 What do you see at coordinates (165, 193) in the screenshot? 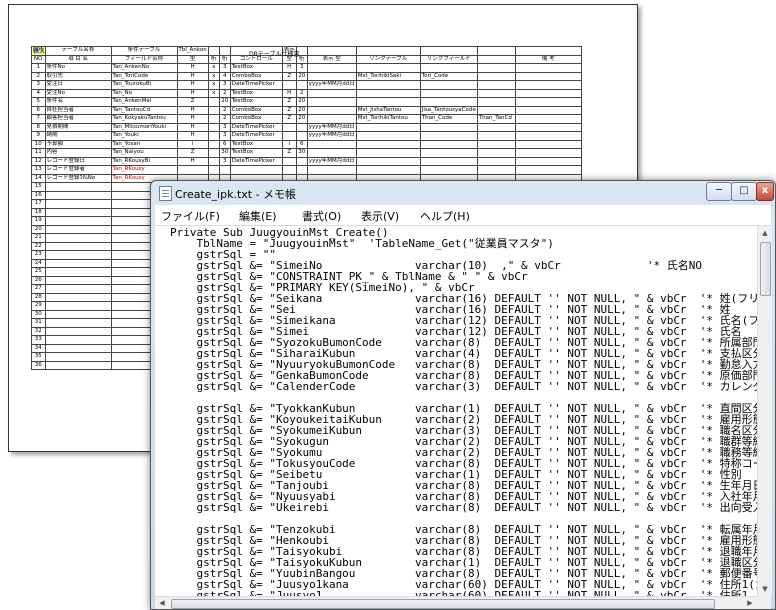
I see `notepad-app-icon` at bounding box center [165, 193].